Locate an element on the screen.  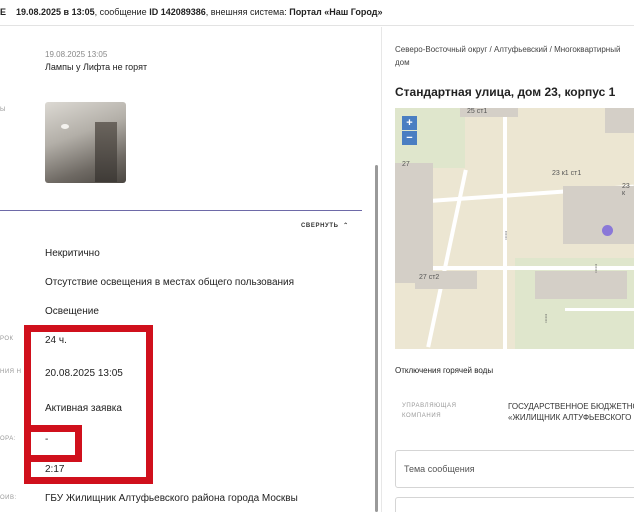
request-datetime: 19.08.2025 в 13:05 is located at coordinates (55, 12).